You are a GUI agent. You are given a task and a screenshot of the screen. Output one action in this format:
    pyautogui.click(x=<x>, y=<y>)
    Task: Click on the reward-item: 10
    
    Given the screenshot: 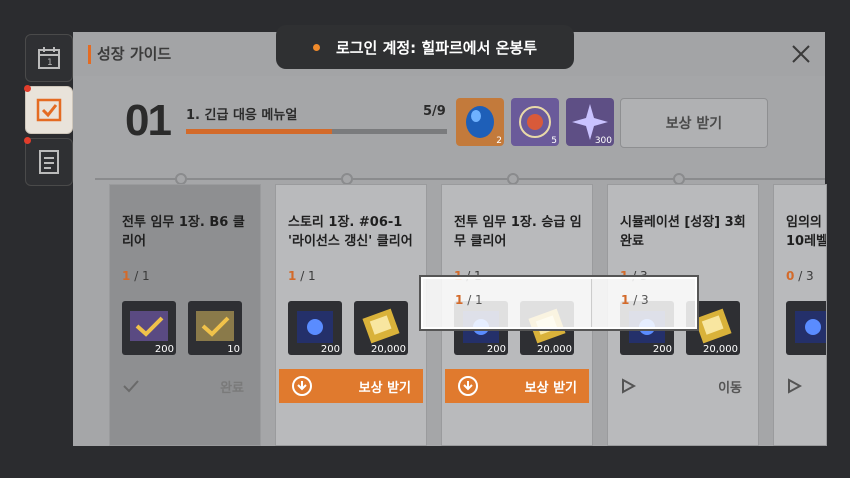 What is the action you would take?
    pyautogui.click(x=215, y=328)
    